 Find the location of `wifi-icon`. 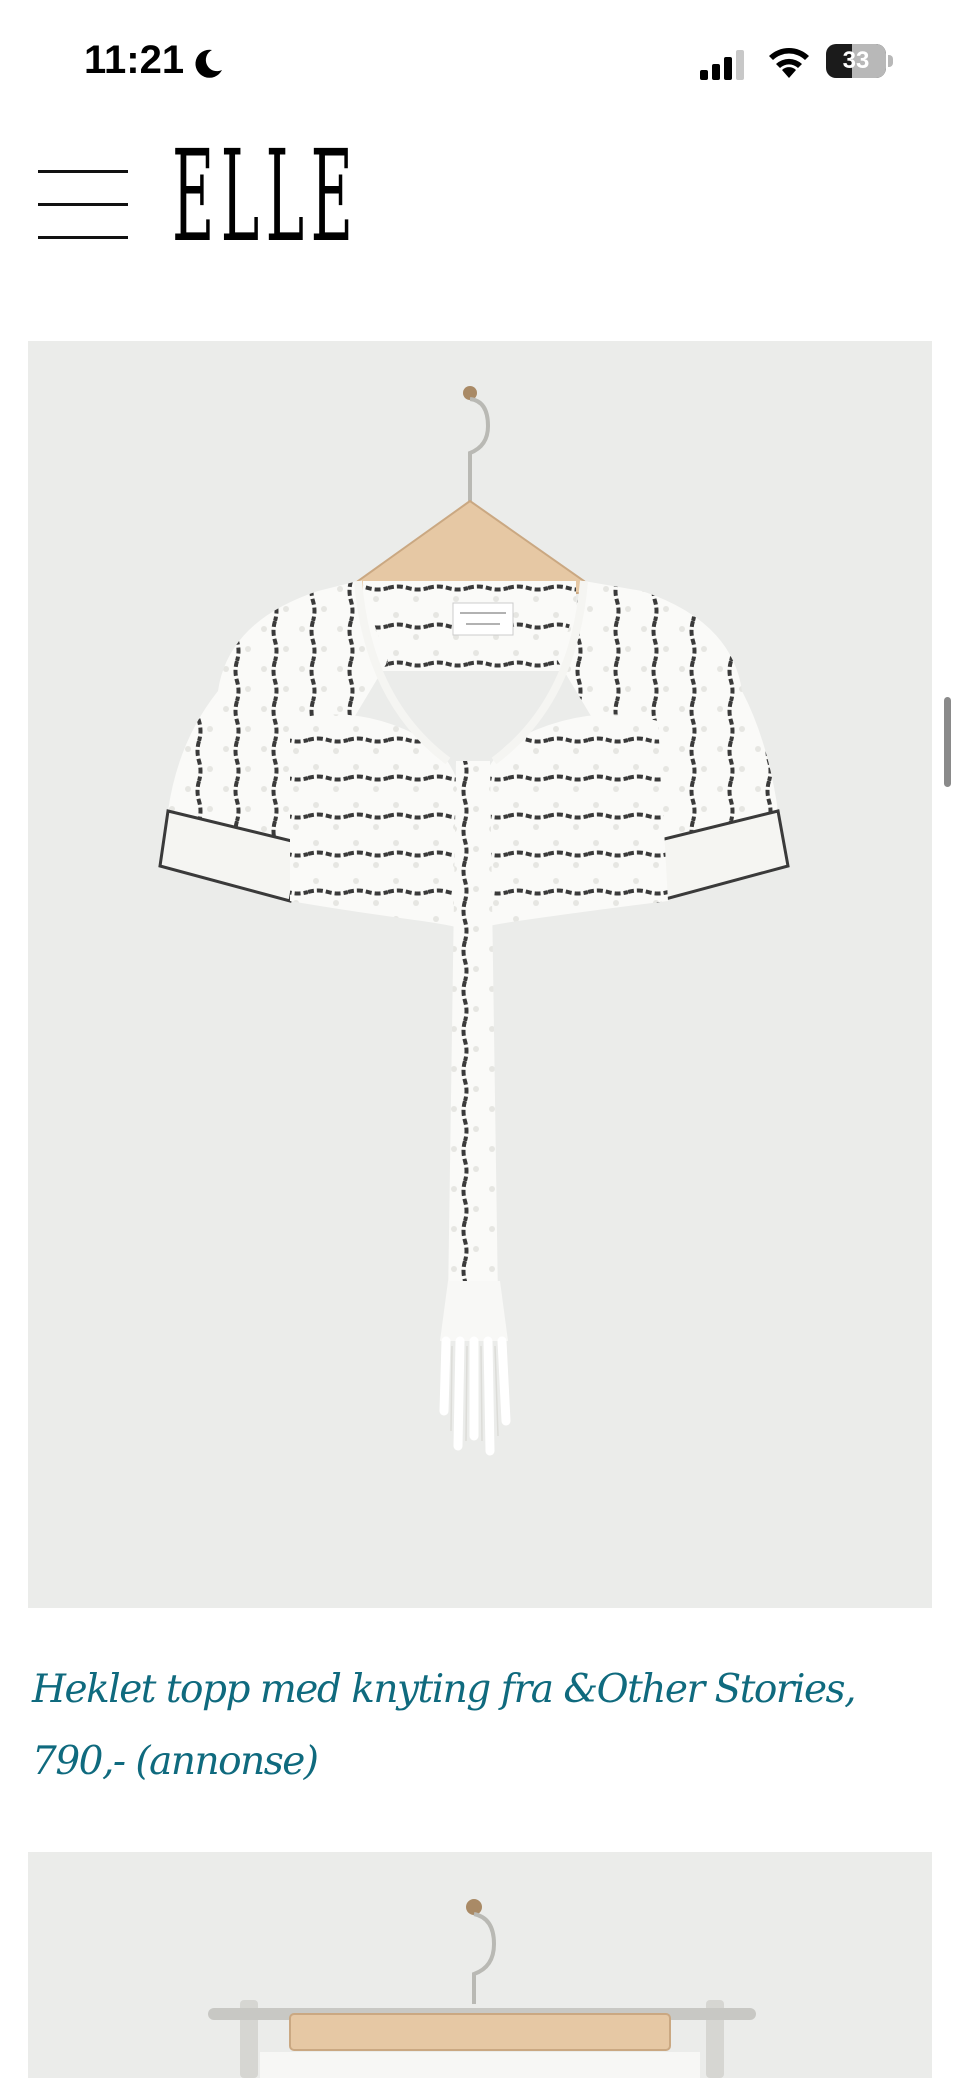

wifi-icon is located at coordinates (789, 63).